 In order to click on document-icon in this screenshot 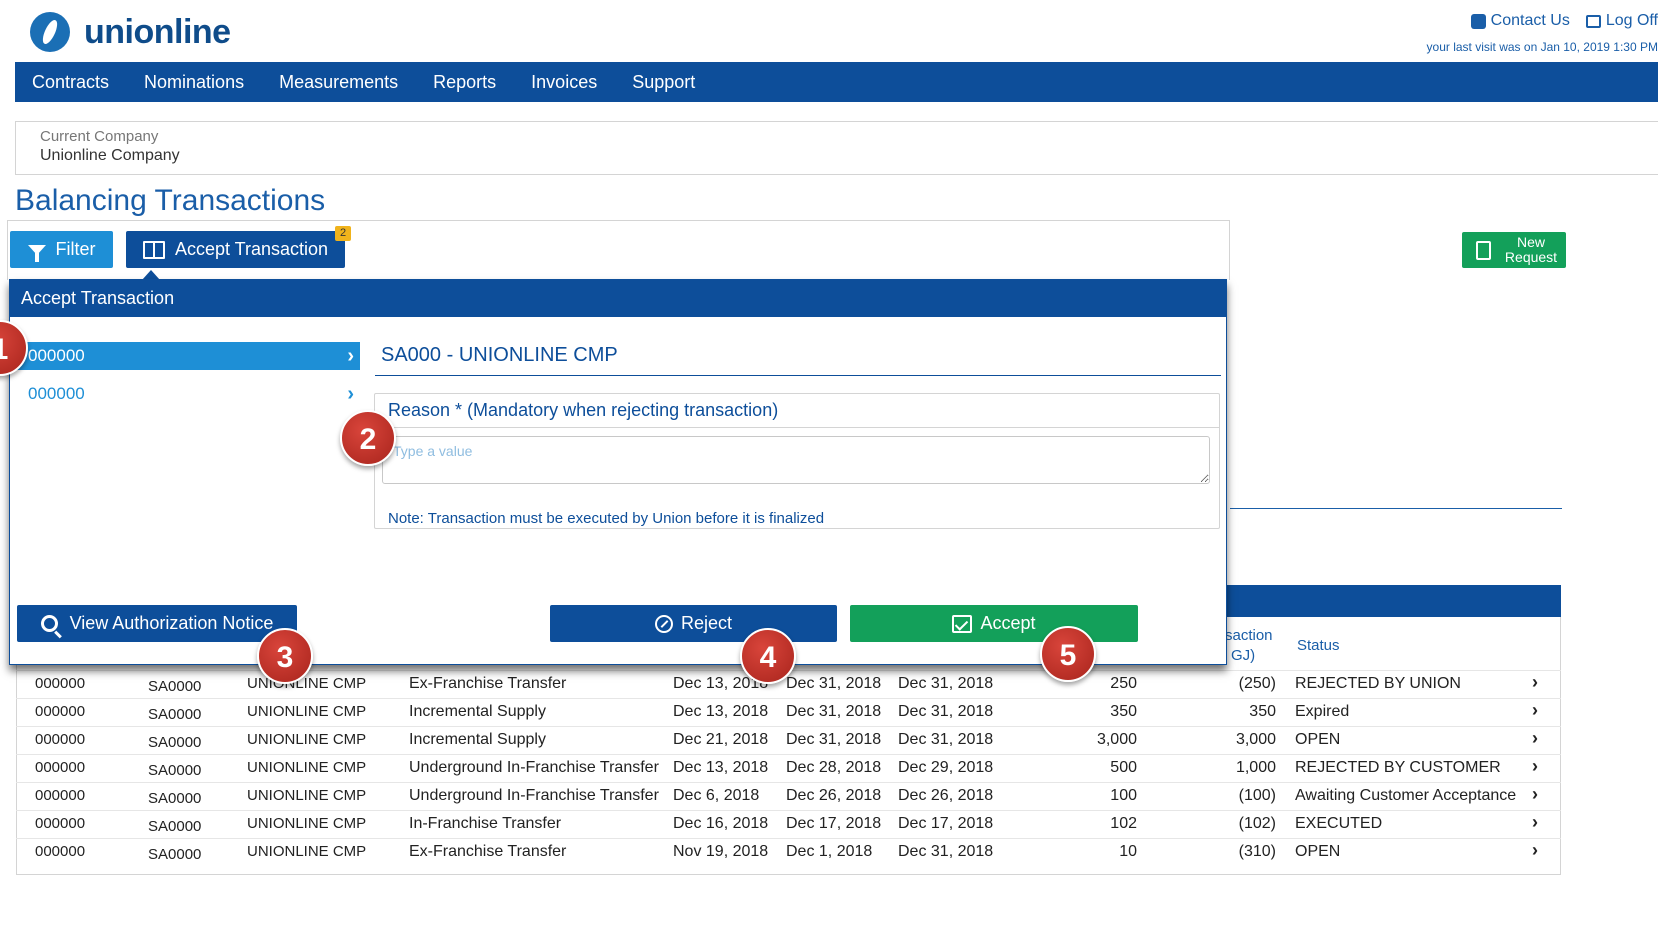, I will do `click(1483, 250)`.